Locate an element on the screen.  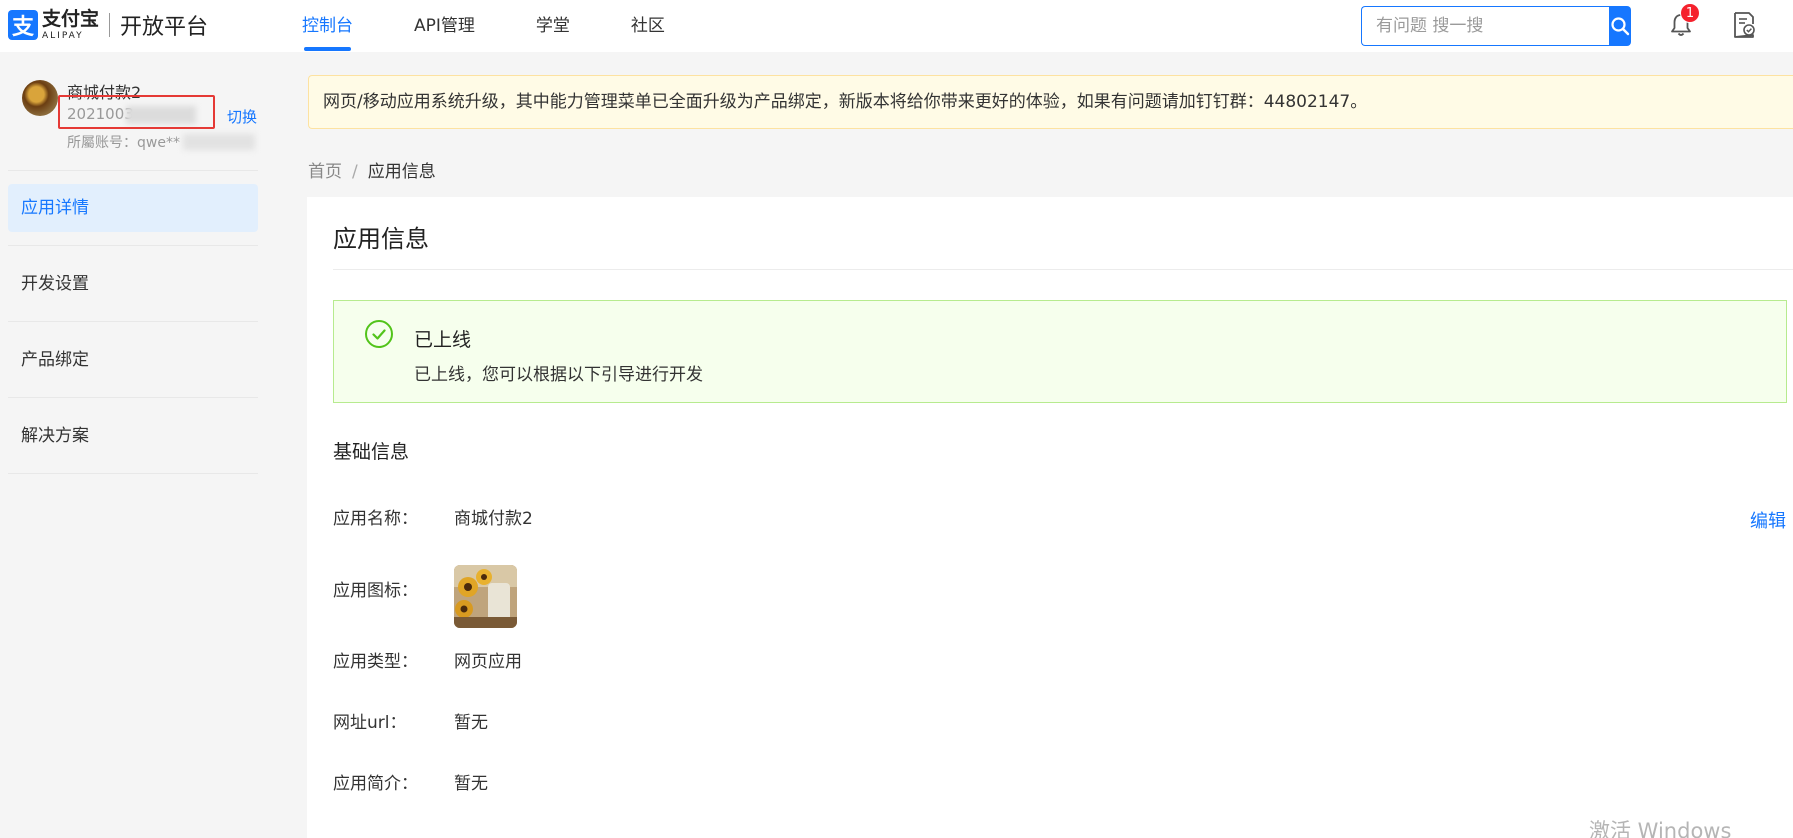
owner-account: 所屬账号：qwe** is located at coordinates (123, 143).